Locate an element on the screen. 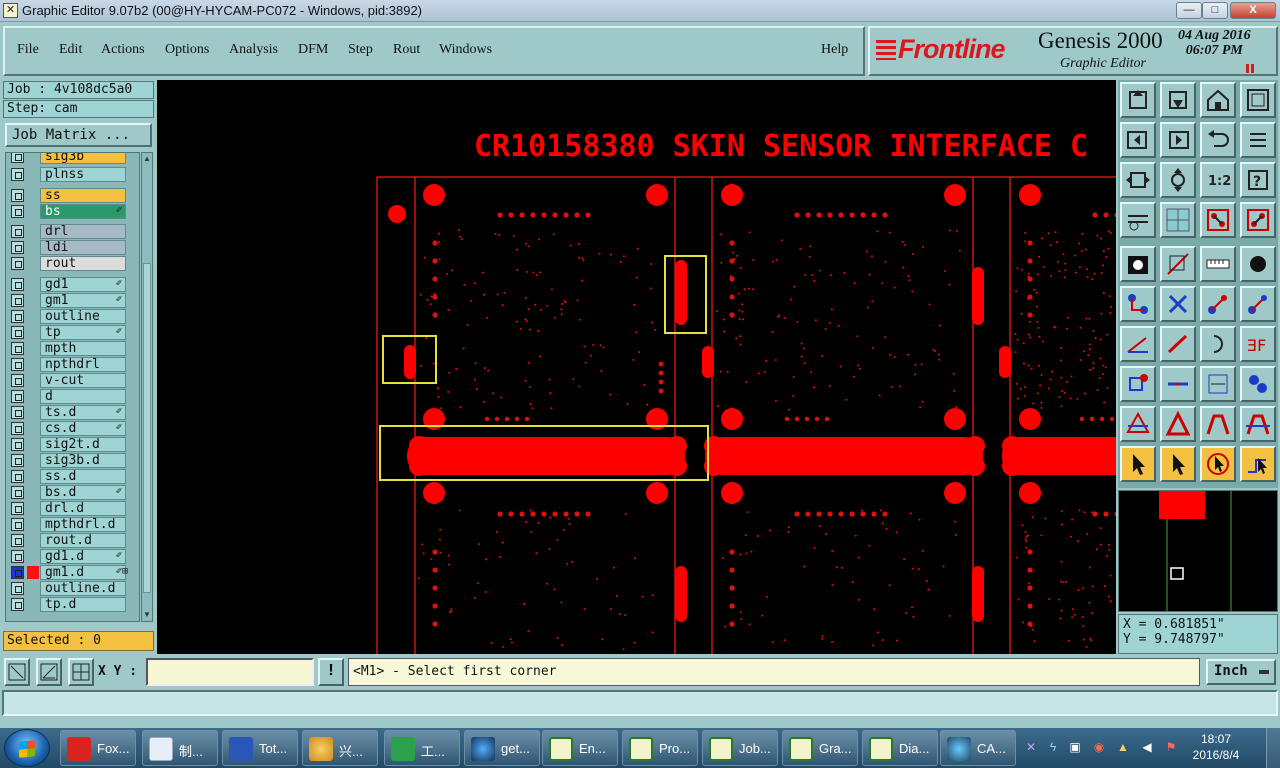 The width and height of the screenshot is (1280, 768). layer-row: ss is located at coordinates (72, 195).